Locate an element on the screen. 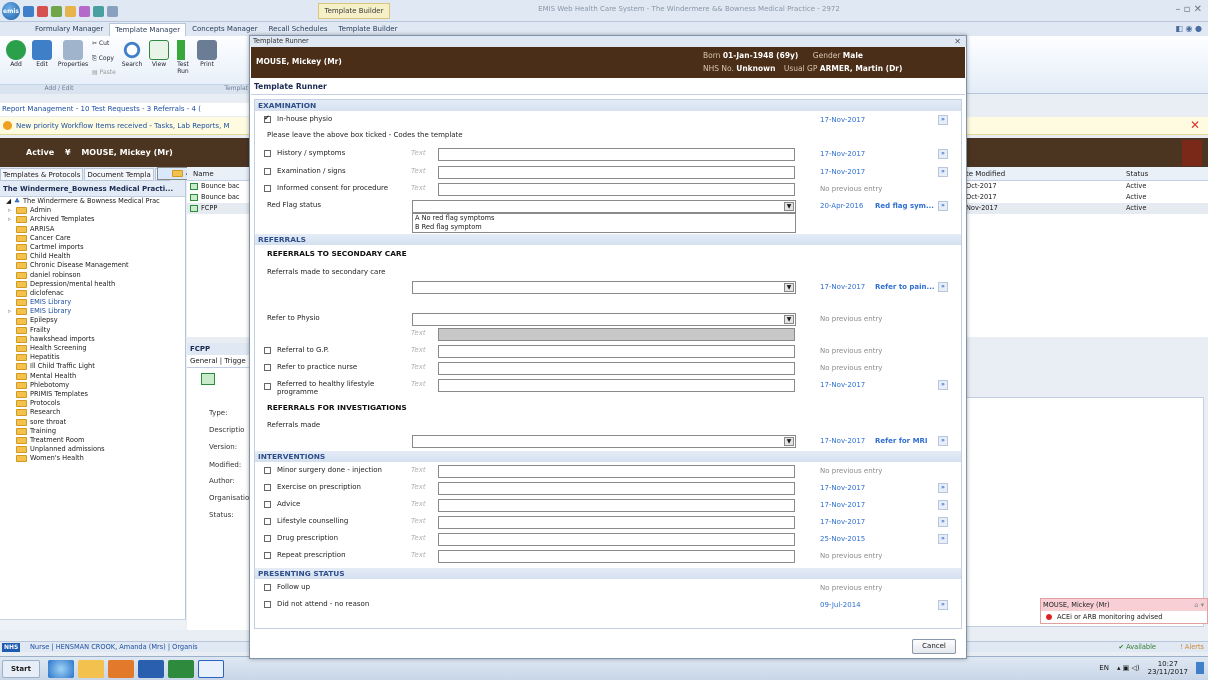 The image size is (1208, 680). tree-folder-item: Hepatitis is located at coordinates (93, 357).